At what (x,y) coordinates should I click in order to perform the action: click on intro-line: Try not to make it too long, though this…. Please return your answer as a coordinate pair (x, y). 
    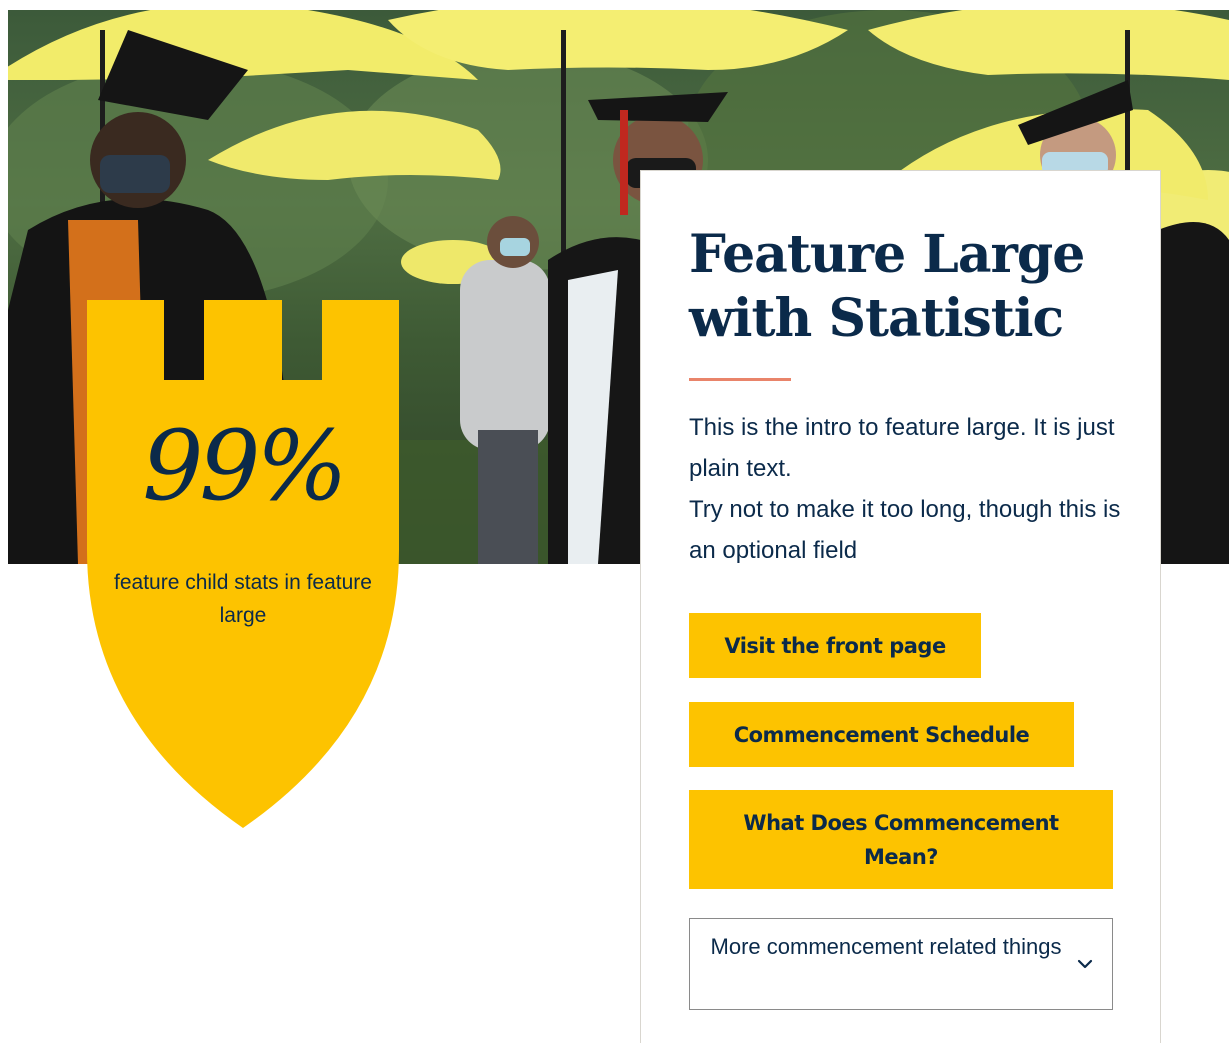
    Looking at the image, I should click on (905, 530).